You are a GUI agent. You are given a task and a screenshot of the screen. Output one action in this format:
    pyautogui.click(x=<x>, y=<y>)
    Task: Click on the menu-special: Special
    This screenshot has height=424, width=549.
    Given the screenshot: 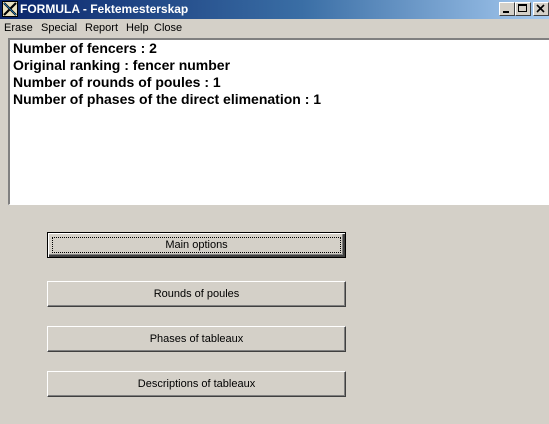 What is the action you would take?
    pyautogui.click(x=59, y=28)
    